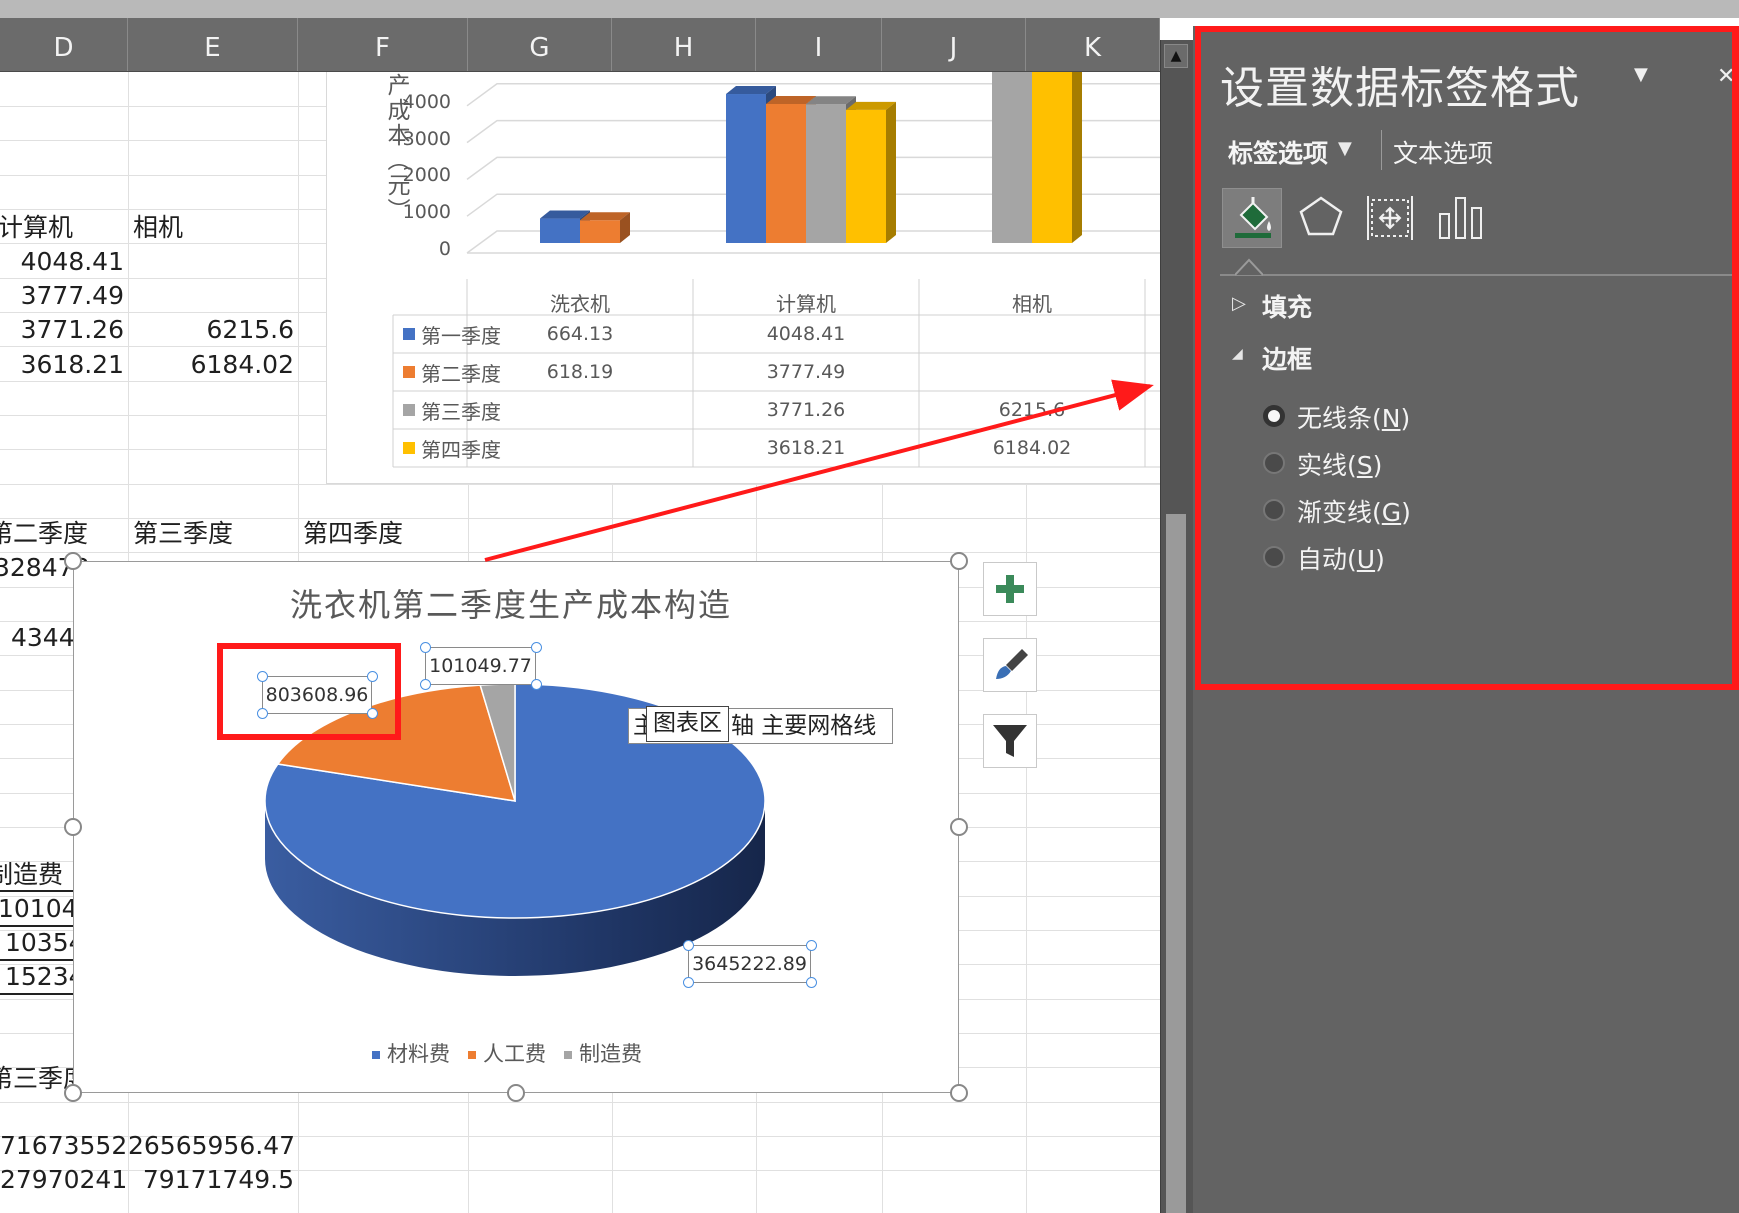  I want to click on column-header-h: H, so click(684, 44).